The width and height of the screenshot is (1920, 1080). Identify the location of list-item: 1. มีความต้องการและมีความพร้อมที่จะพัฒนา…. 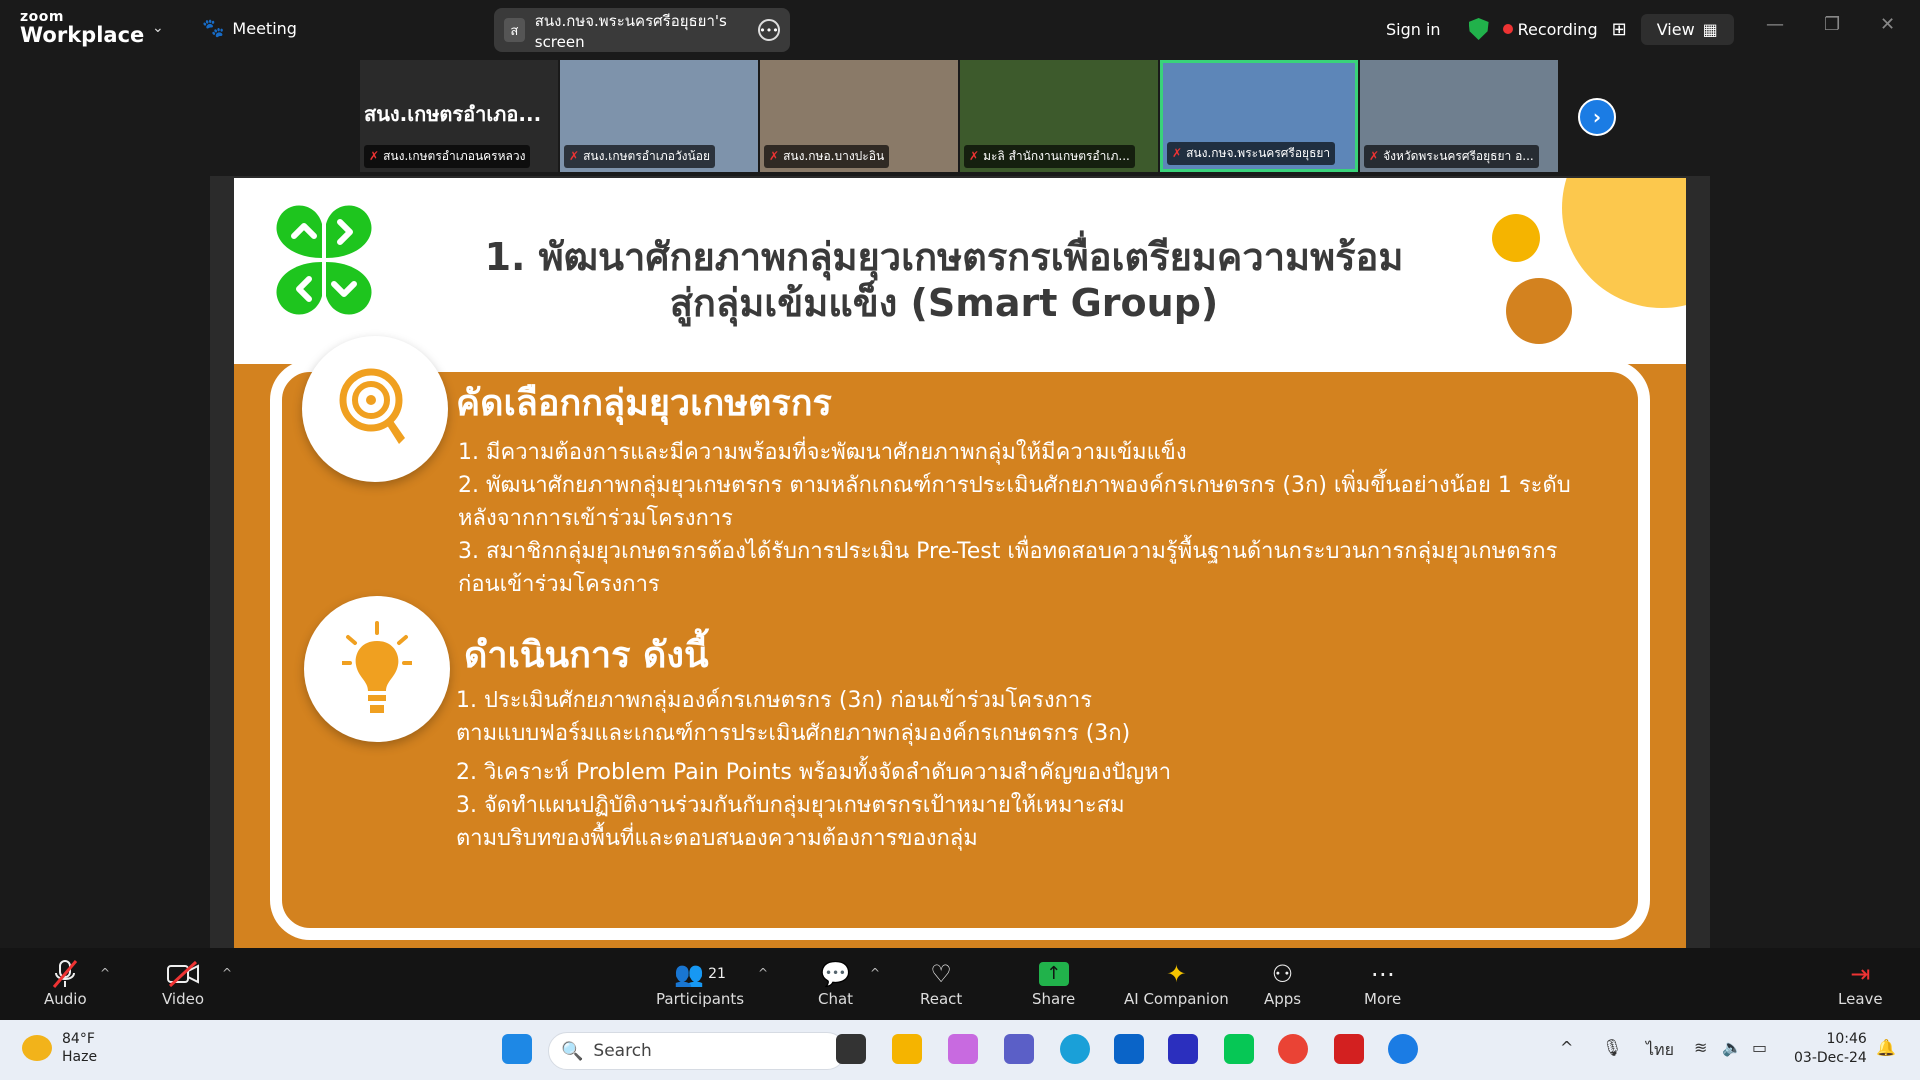
(822, 452).